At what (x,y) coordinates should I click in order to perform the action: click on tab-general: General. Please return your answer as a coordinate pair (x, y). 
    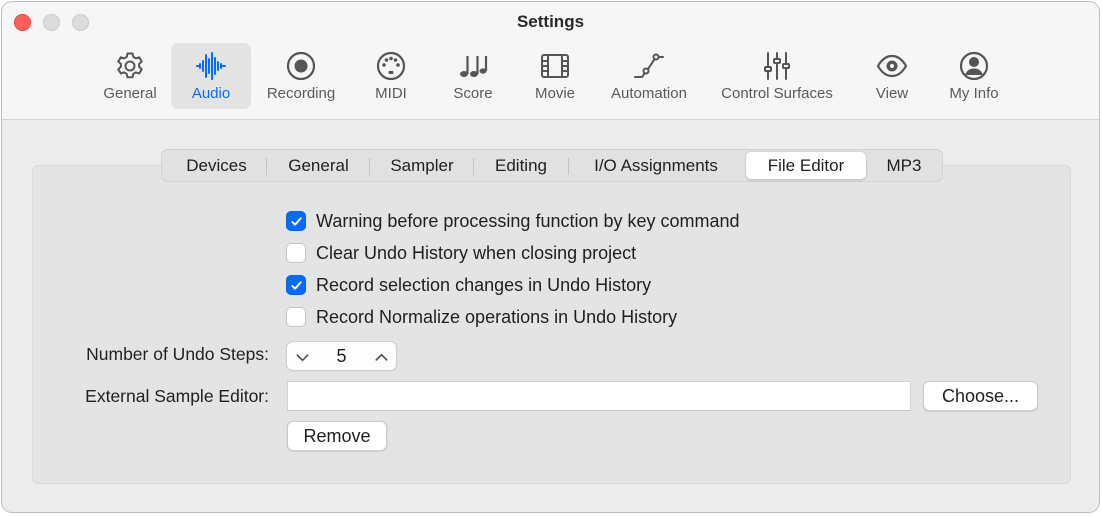
    Looking at the image, I should click on (318, 165).